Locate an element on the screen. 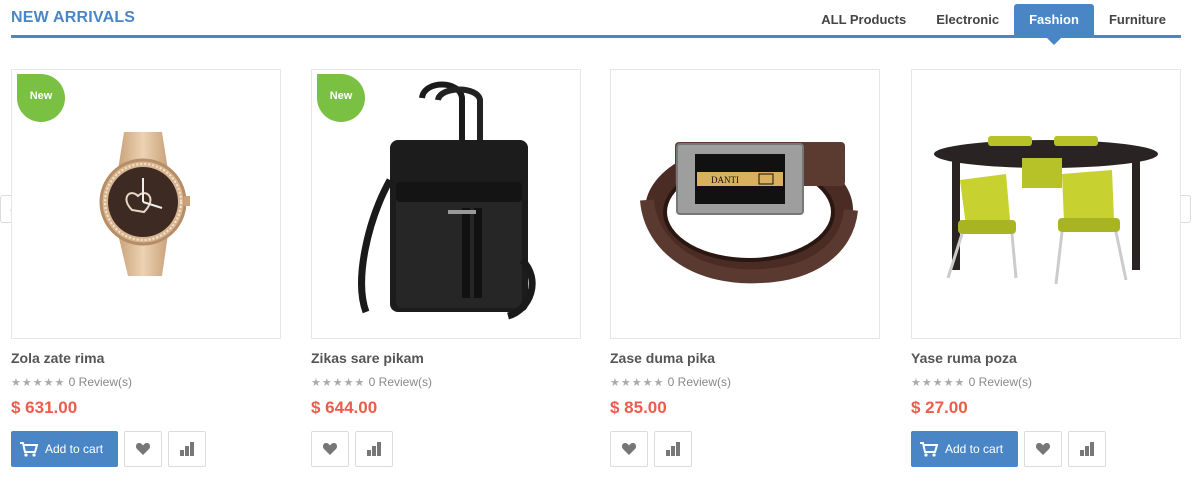 The height and width of the screenshot is (480, 1203). svg-text: DANTI is located at coordinates (725, 180).